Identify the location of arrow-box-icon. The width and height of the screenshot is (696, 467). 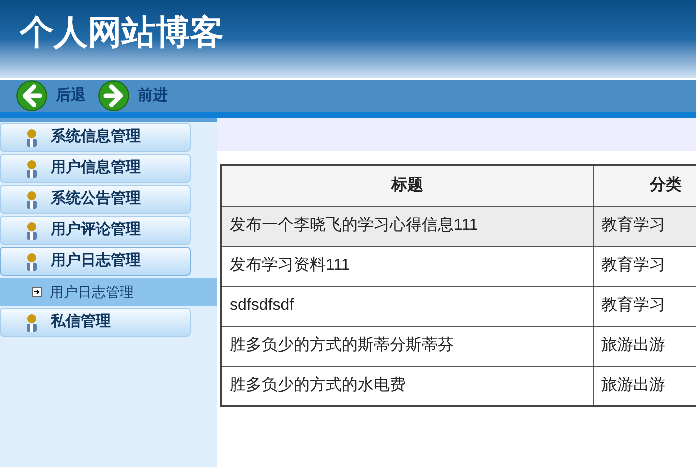
(37, 292).